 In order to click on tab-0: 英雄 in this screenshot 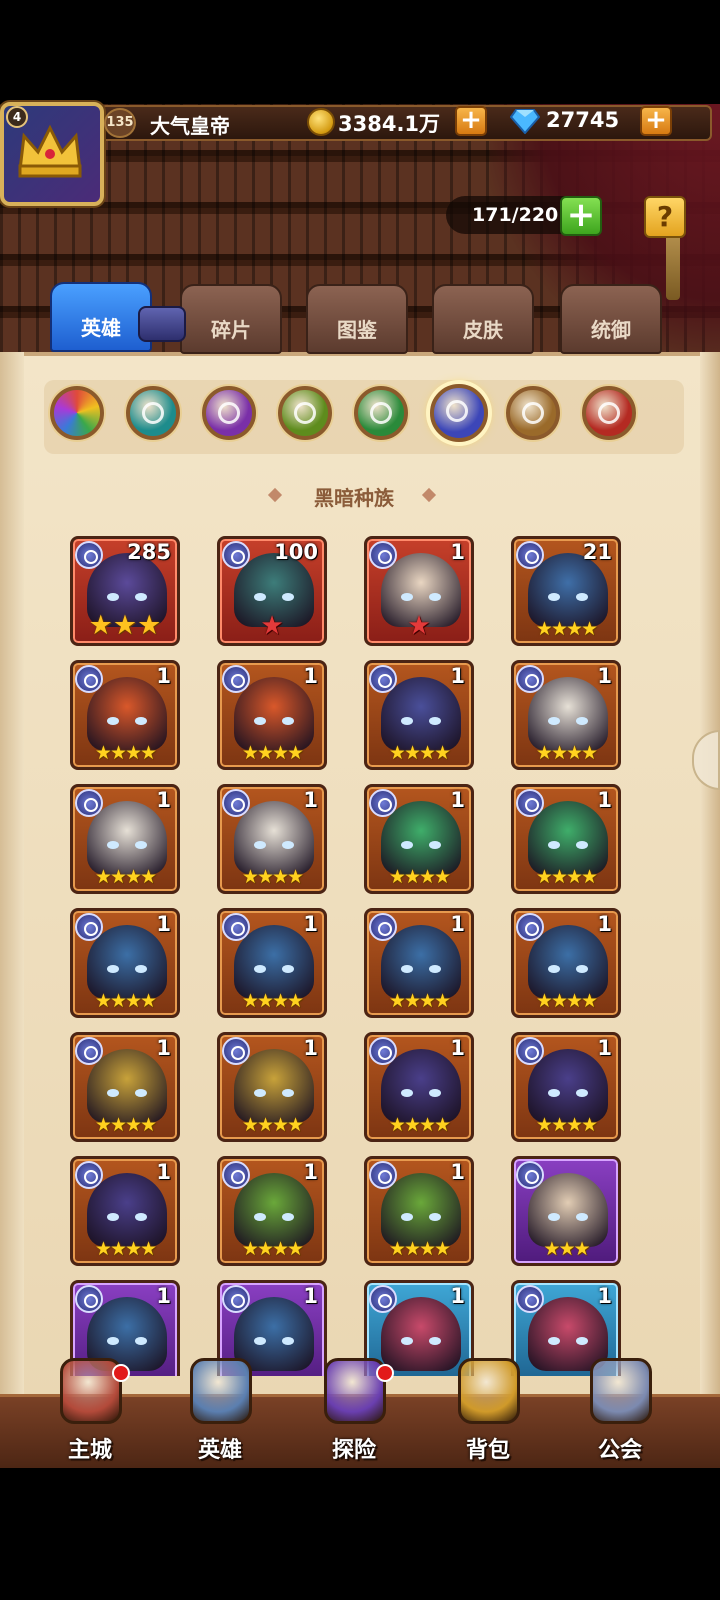, I will do `click(101, 317)`.